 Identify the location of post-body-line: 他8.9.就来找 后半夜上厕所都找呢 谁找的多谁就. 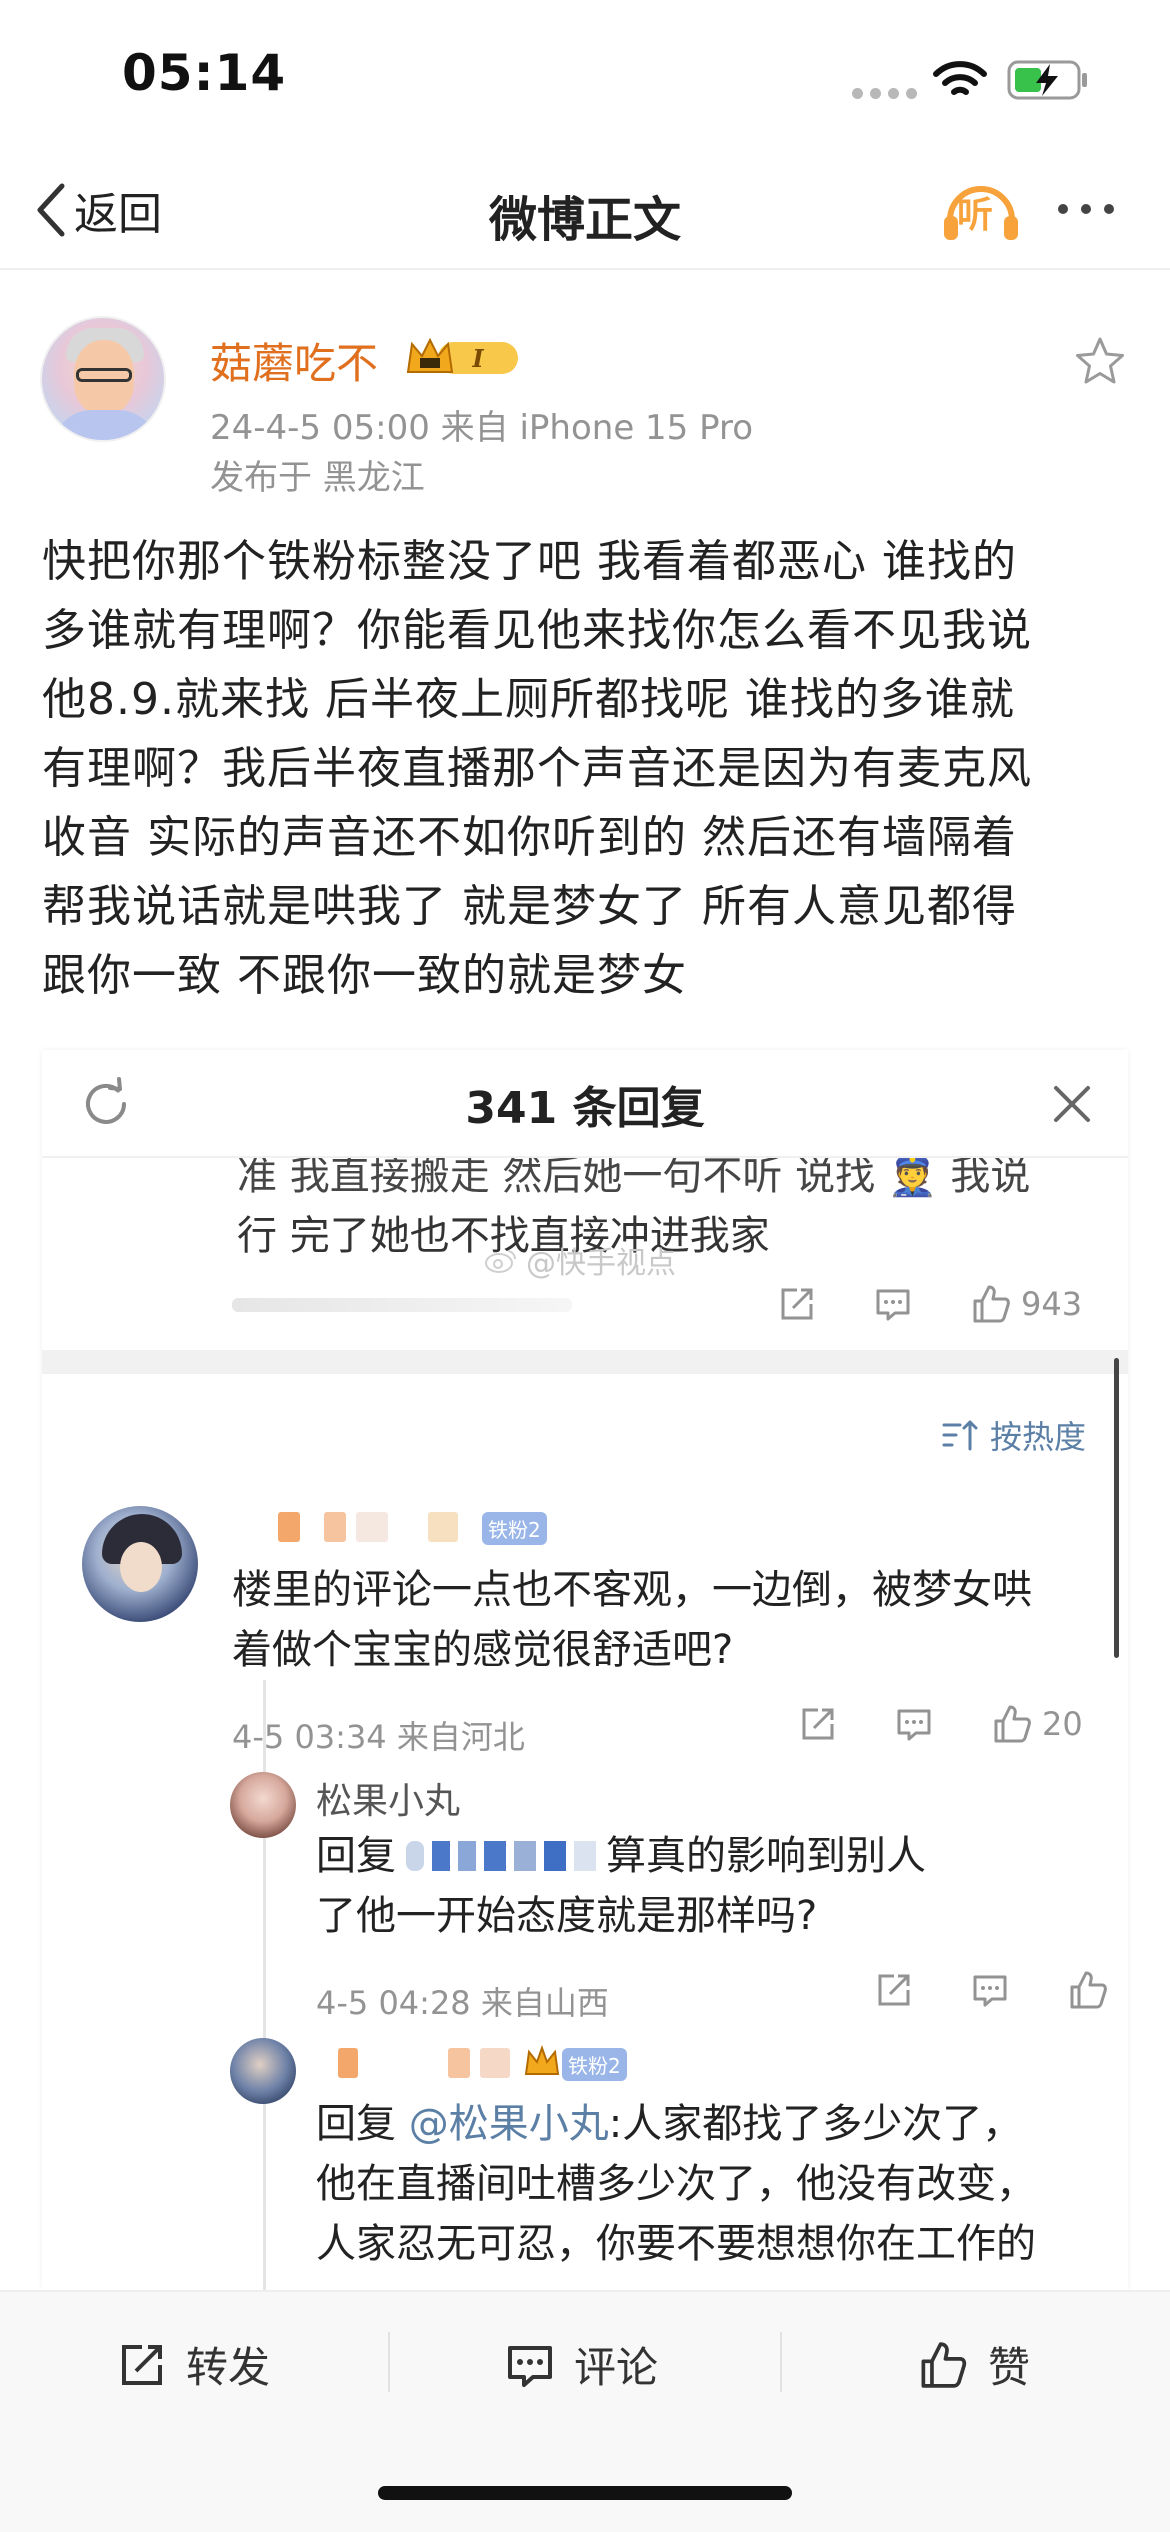
(528, 699).